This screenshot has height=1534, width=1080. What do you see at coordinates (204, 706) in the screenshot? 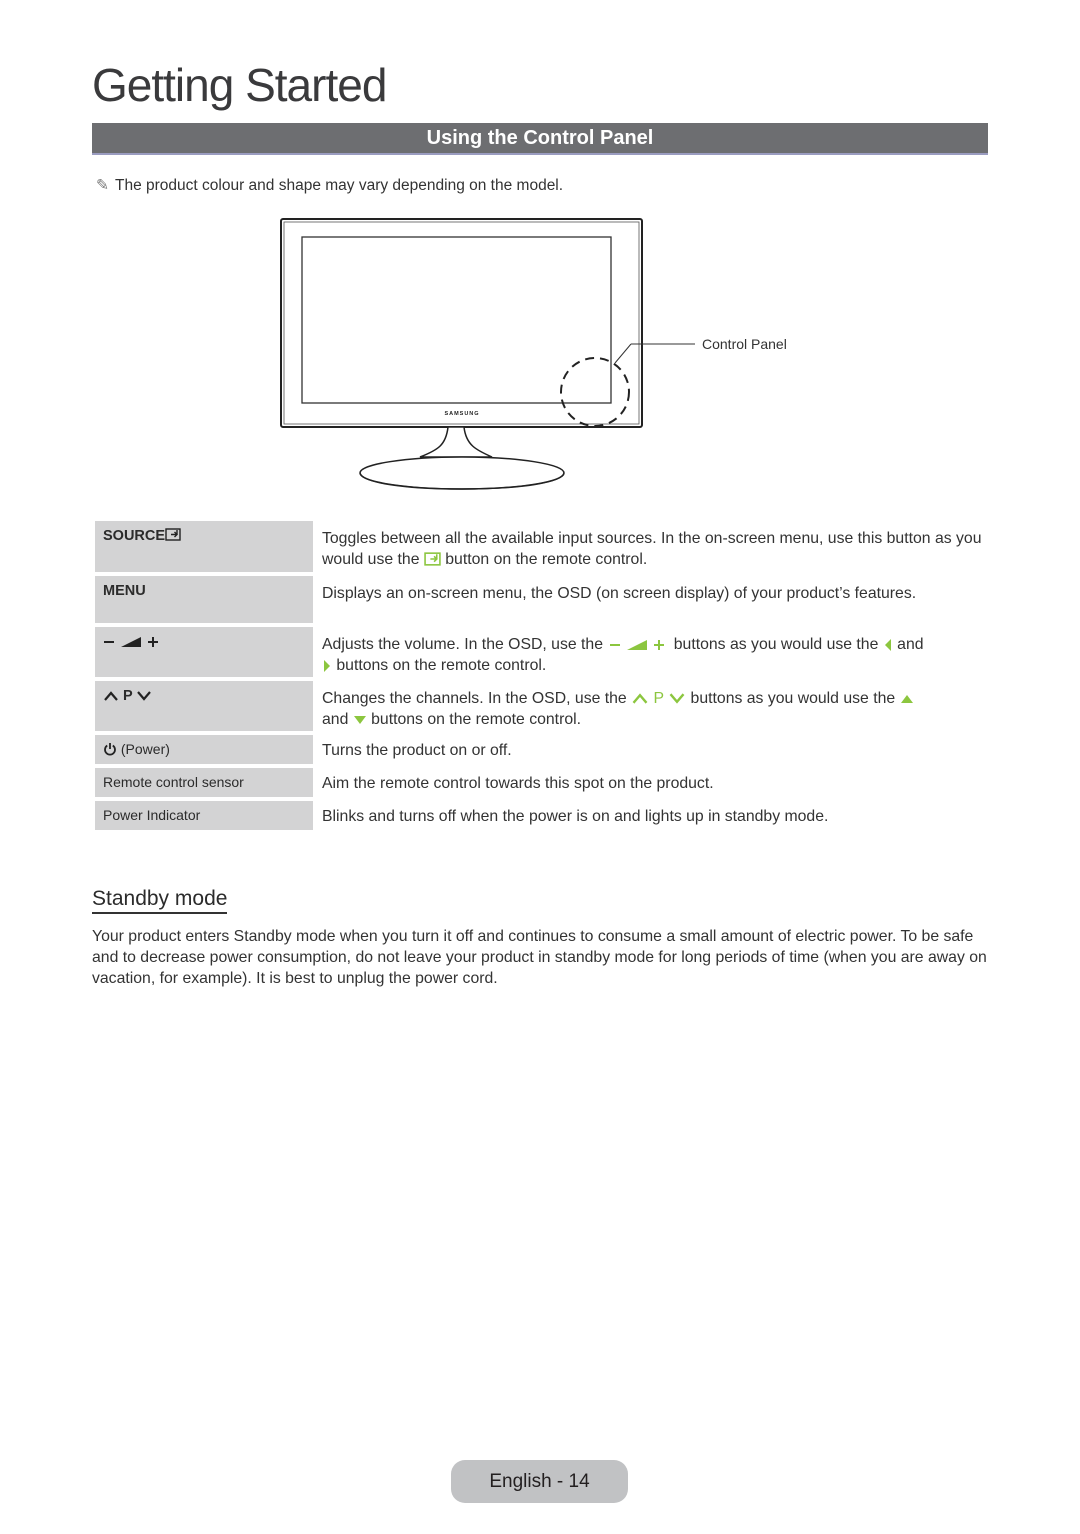
I see `key-channel: P` at bounding box center [204, 706].